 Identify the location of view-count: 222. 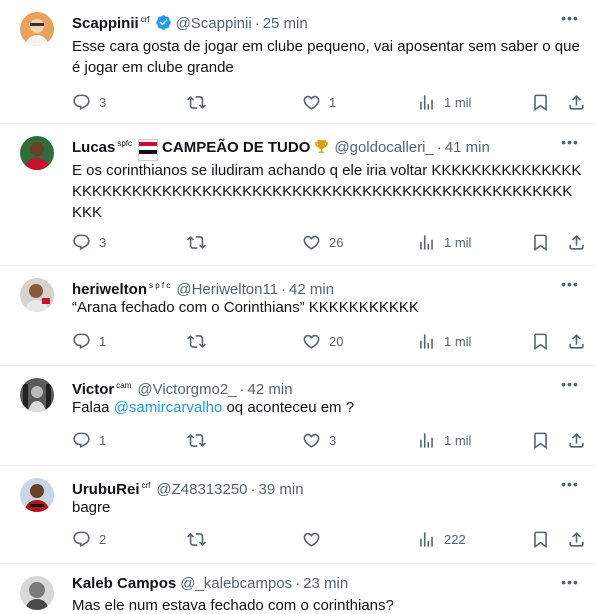
(455, 539).